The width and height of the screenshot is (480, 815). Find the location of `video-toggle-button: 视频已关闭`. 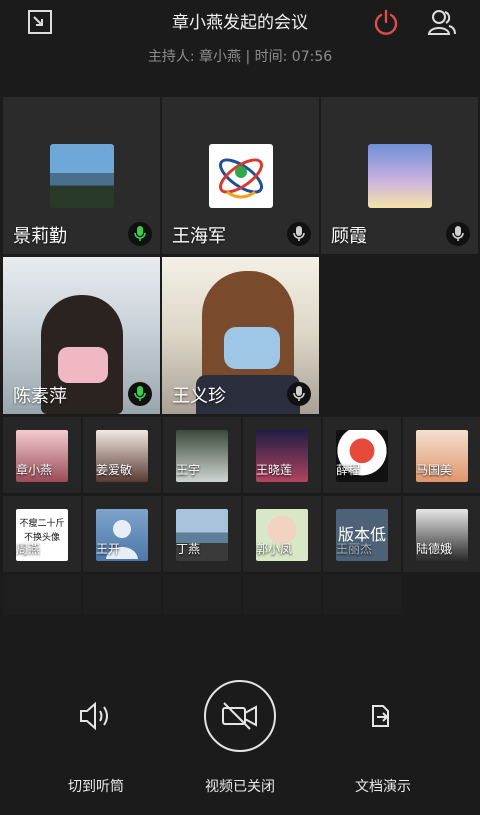

video-toggle-button: 视频已关闭 is located at coordinates (240, 738).